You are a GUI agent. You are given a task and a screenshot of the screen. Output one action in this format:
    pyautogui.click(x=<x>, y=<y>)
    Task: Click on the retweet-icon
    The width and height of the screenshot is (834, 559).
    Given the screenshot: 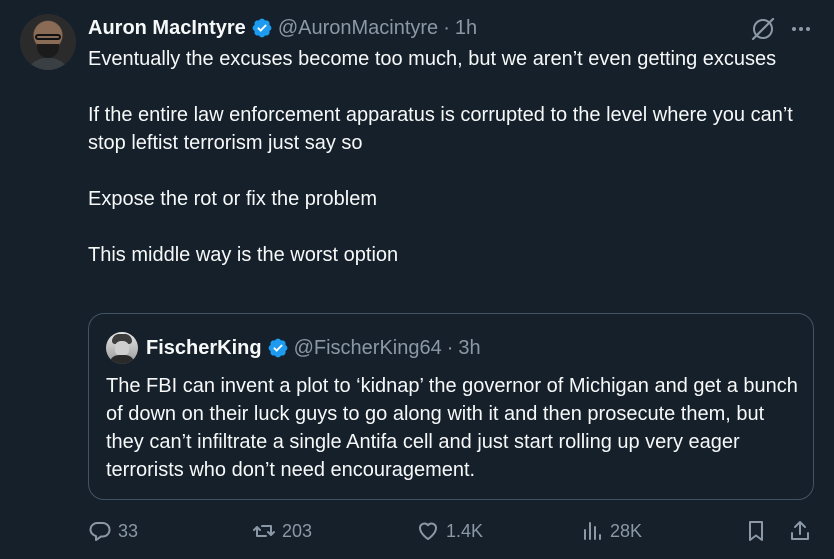 What is the action you would take?
    pyautogui.click(x=264, y=531)
    